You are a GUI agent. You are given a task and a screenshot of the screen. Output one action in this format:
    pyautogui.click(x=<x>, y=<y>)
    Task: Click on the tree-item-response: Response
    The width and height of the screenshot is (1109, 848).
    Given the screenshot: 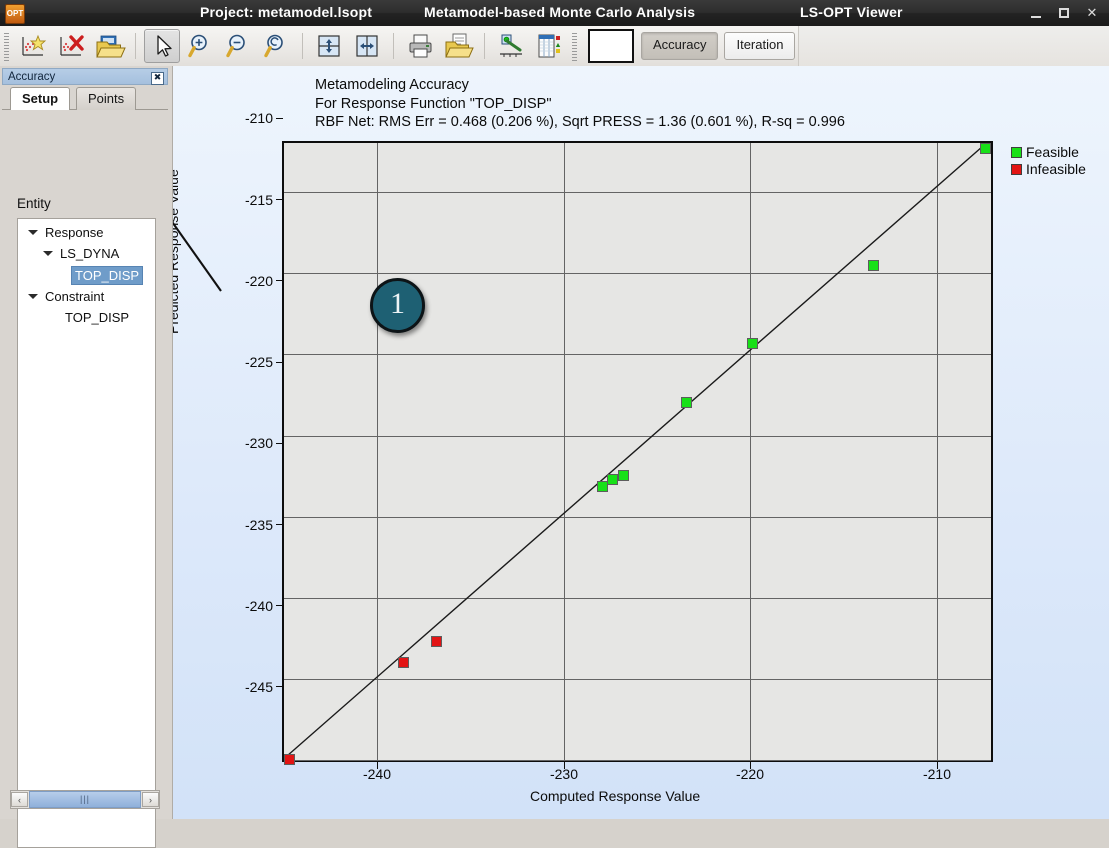 What is the action you would take?
    pyautogui.click(x=66, y=232)
    